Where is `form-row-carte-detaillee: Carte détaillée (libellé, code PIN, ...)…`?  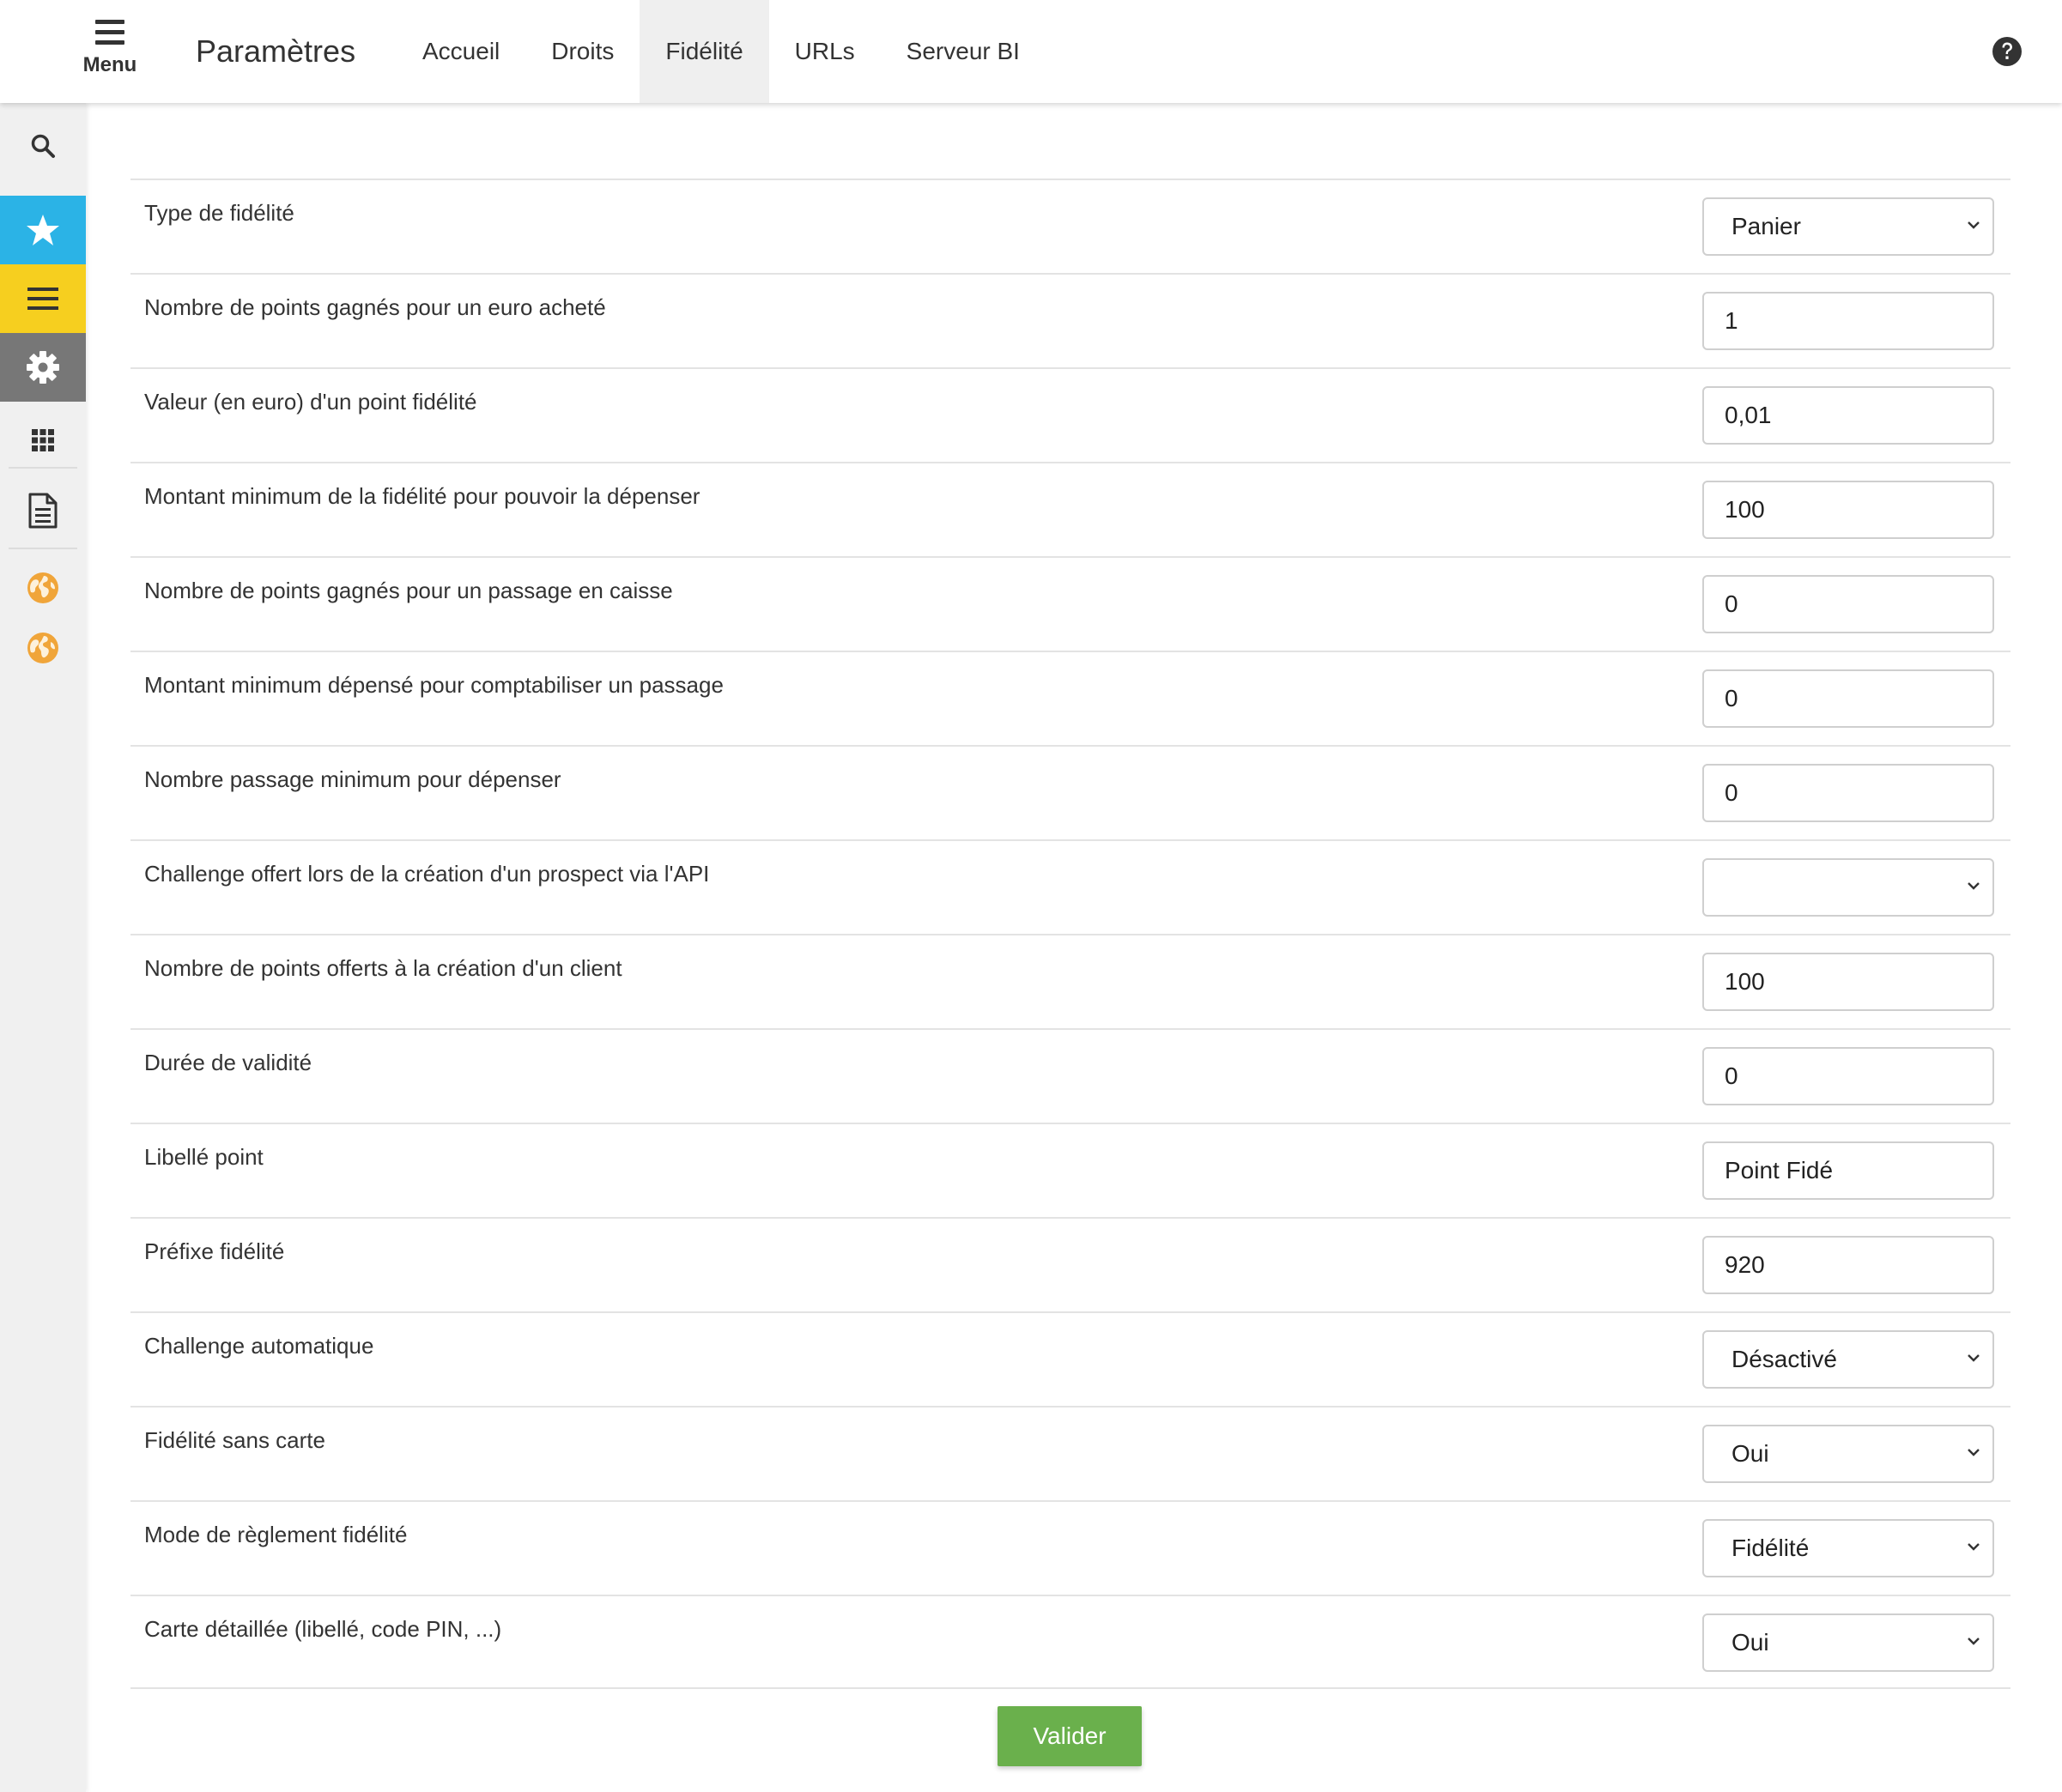
form-row-carte-detaillee: Carte détaillée (libellé, code PIN, ...)… is located at coordinates (1070, 1642).